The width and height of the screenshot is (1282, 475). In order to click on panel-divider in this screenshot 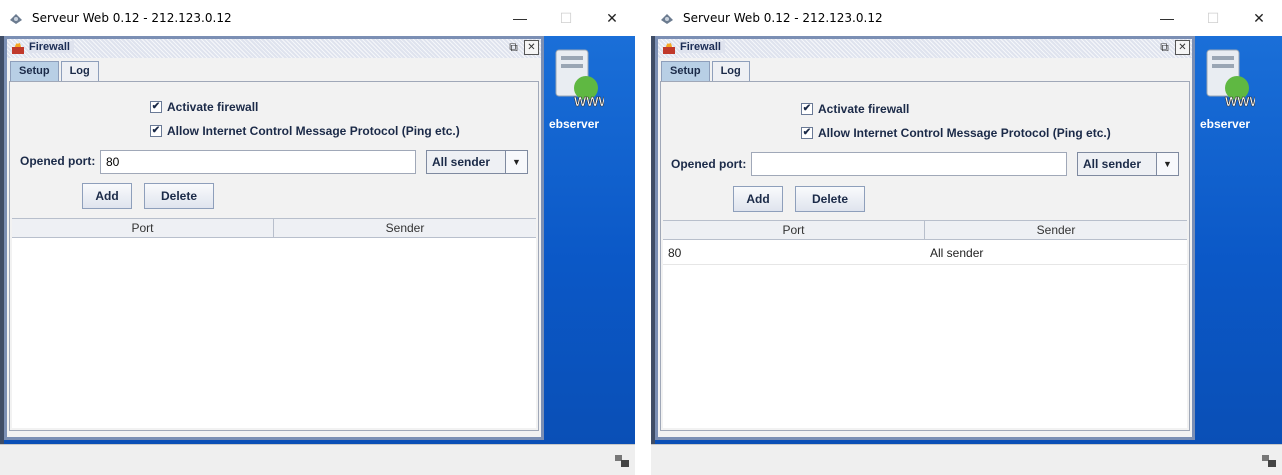, I will do `click(643, 237)`.